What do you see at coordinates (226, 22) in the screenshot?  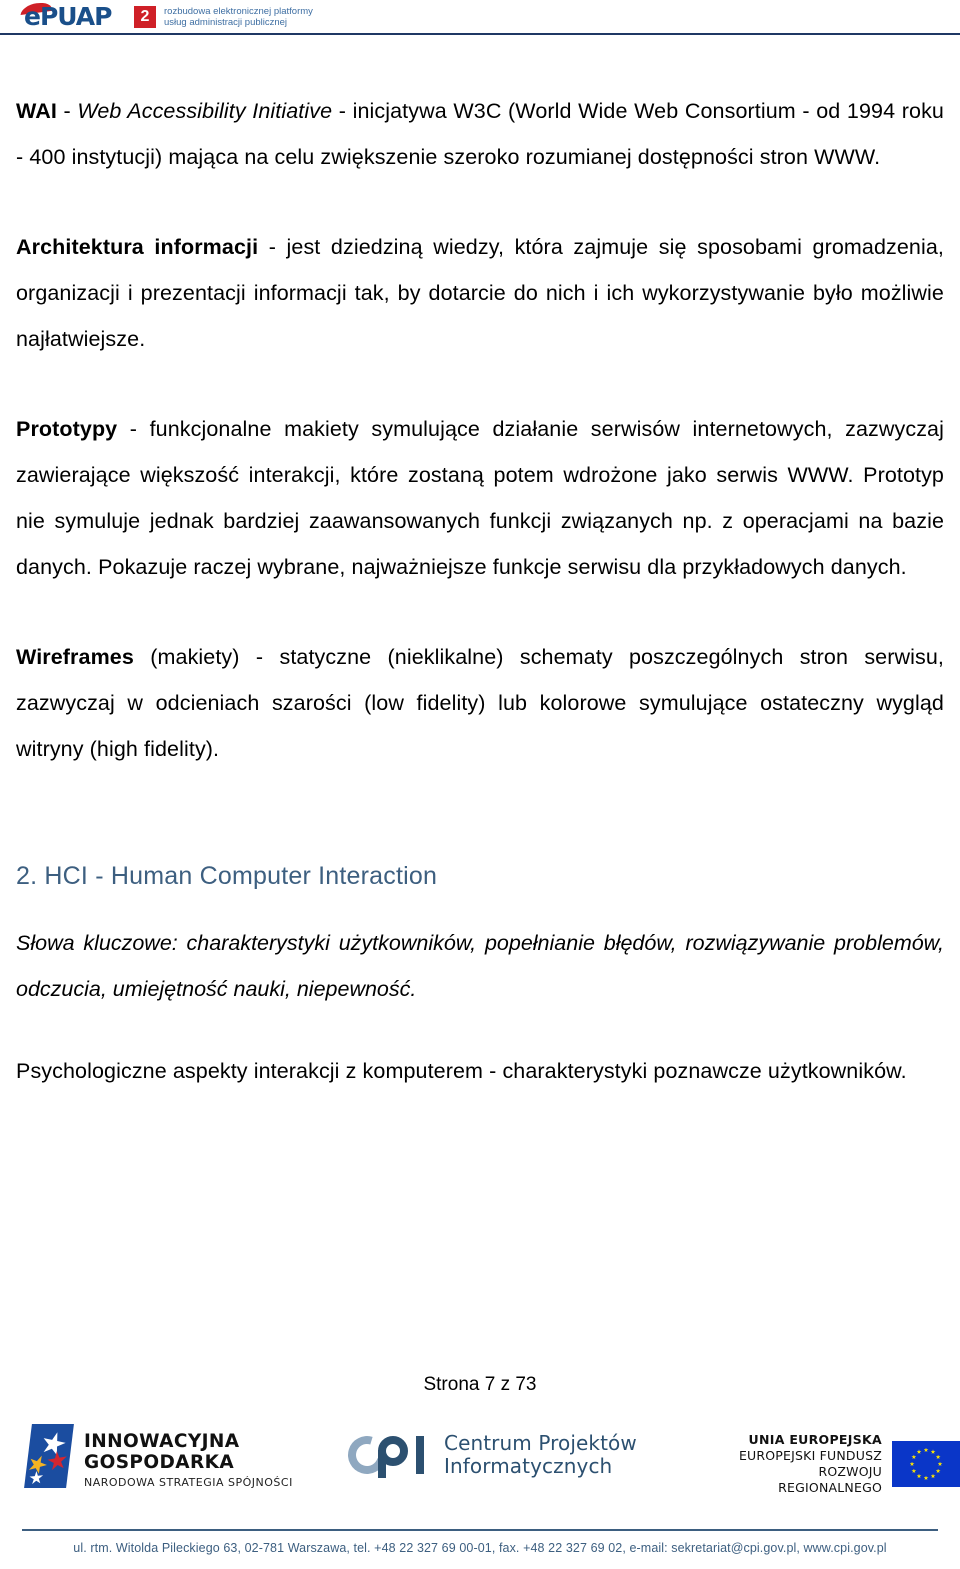 I see `epuap-tagline-line2: usług administracji publicznej` at bounding box center [226, 22].